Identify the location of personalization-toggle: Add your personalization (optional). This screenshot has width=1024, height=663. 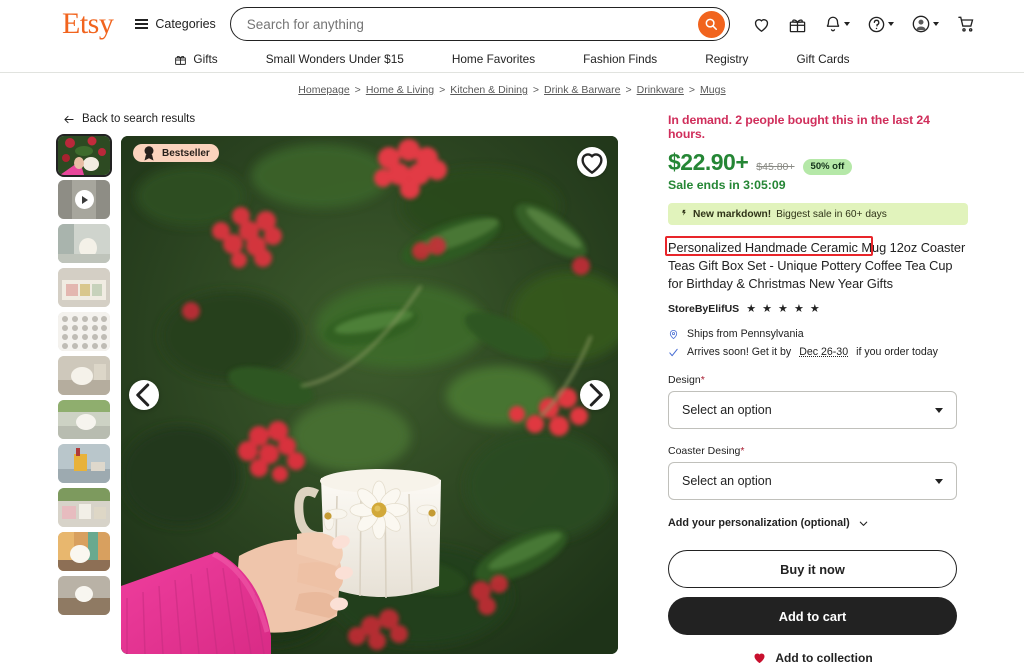
(818, 523).